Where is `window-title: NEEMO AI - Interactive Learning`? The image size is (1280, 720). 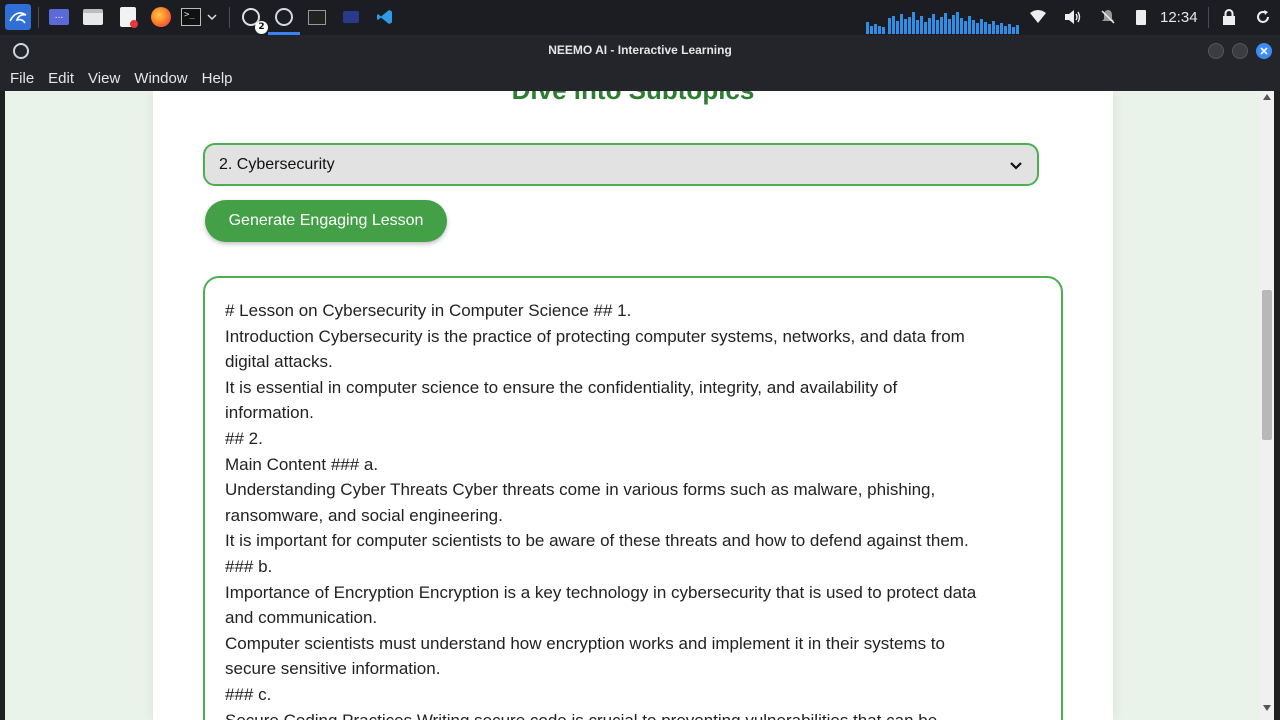 window-title: NEEMO AI - Interactive Learning is located at coordinates (640, 50).